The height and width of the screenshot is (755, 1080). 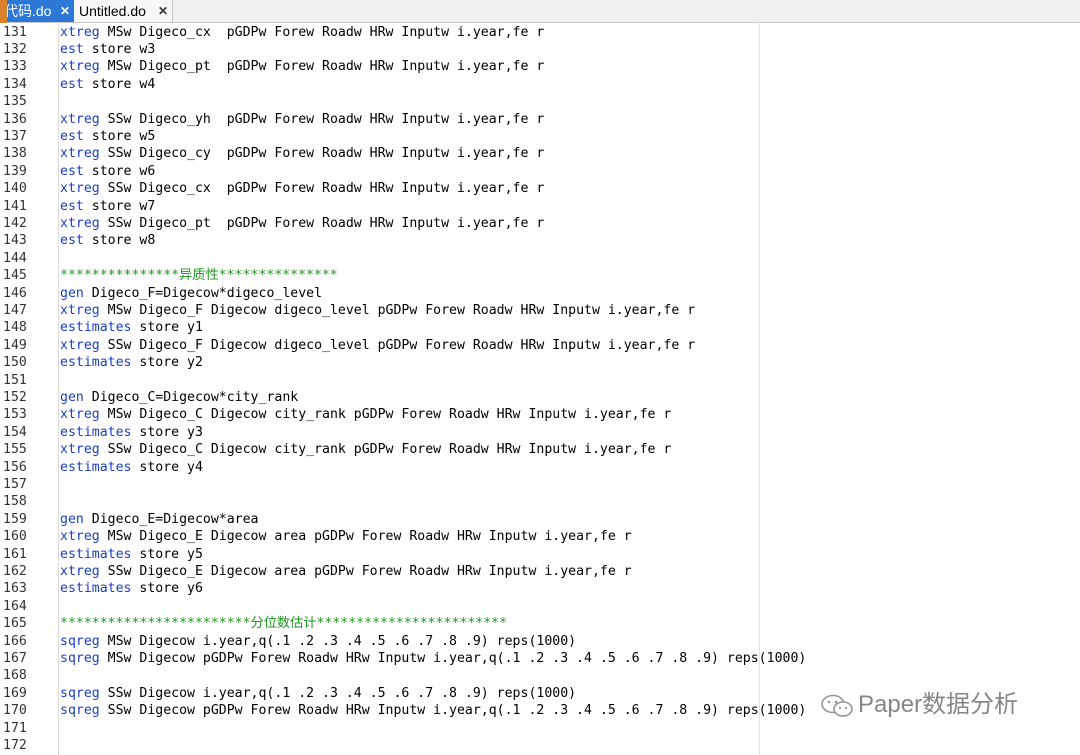 I want to click on code-text: ***************异质性***************, so click(x=199, y=275).